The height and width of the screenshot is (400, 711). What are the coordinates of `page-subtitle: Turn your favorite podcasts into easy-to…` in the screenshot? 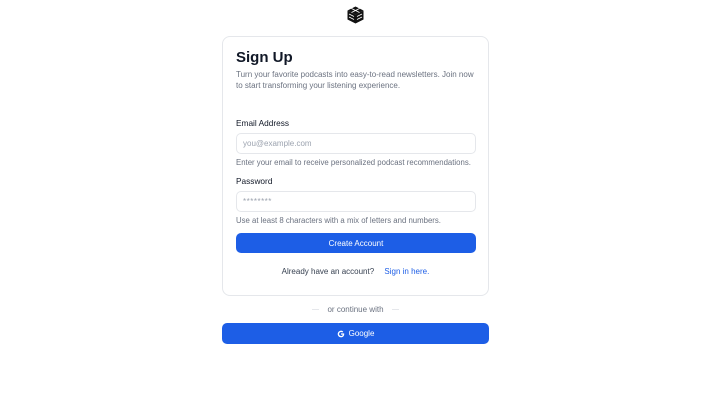 It's located at (355, 80).